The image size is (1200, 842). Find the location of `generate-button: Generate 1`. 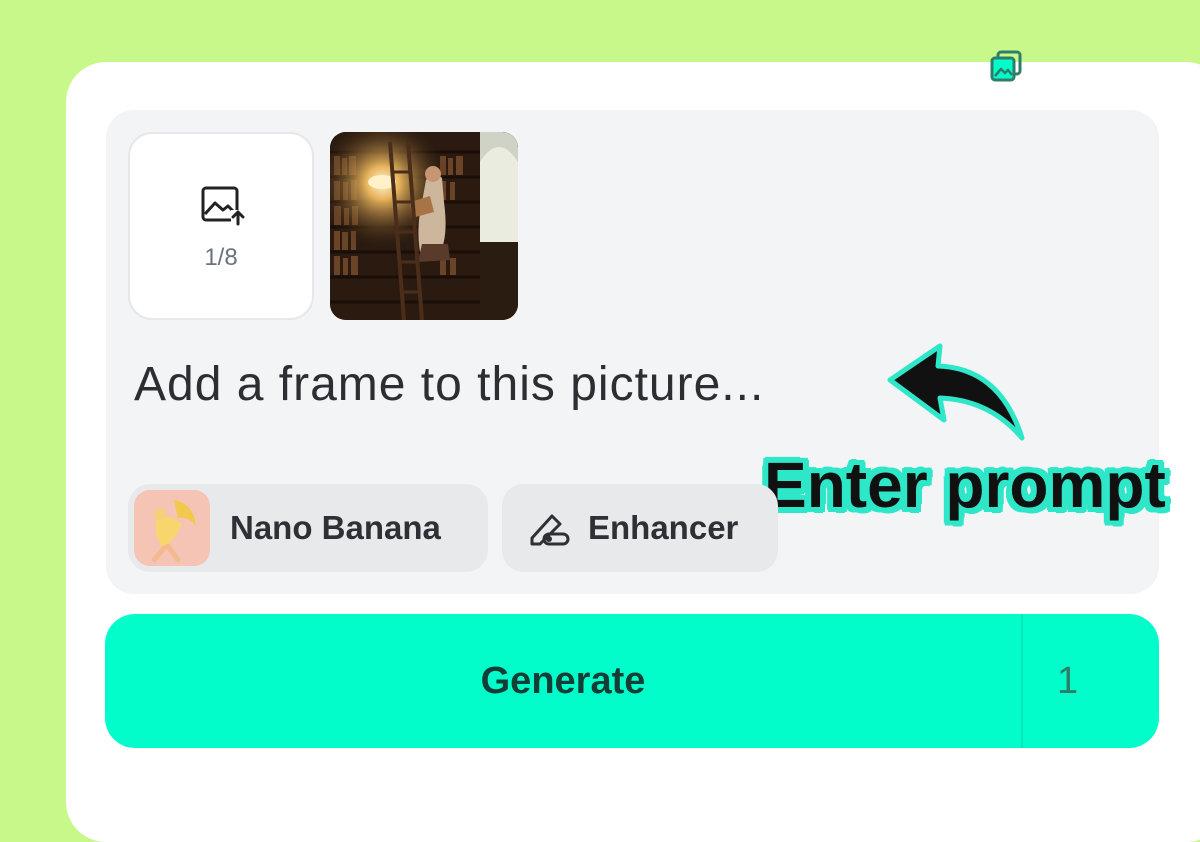

generate-button: Generate 1 is located at coordinates (632, 681).